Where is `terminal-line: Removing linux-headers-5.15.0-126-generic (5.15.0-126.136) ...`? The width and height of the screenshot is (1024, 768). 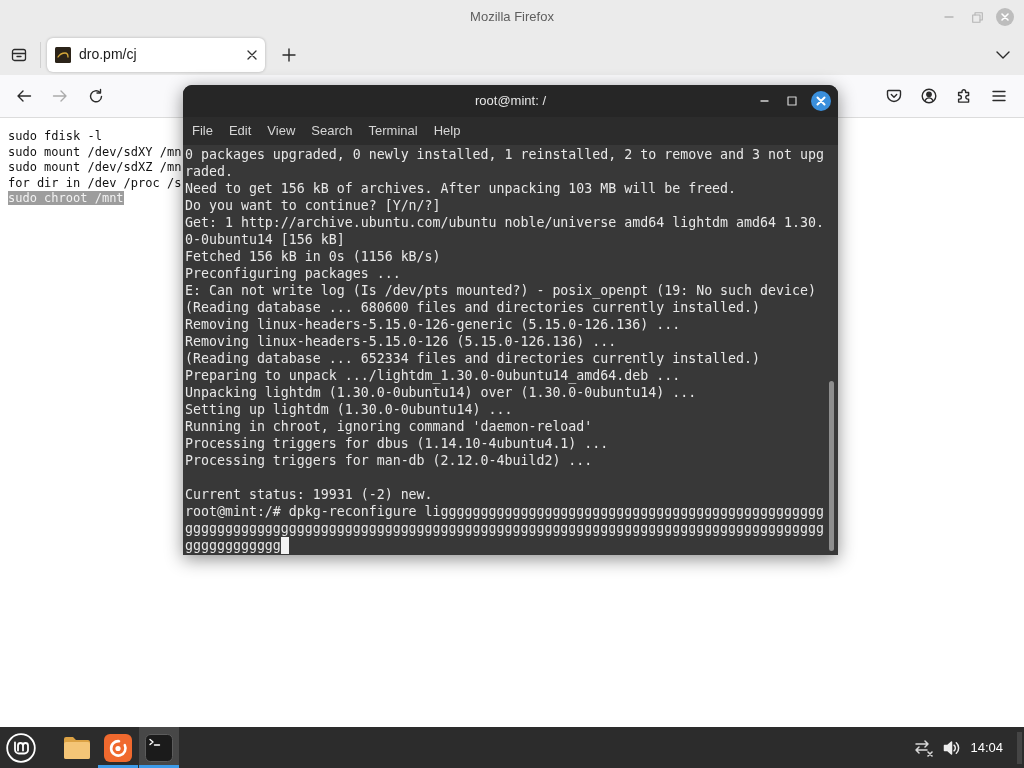
terminal-line: Removing linux-headers-5.15.0-126-generic (5.15.0-126.136) ... is located at coordinates (433, 324).